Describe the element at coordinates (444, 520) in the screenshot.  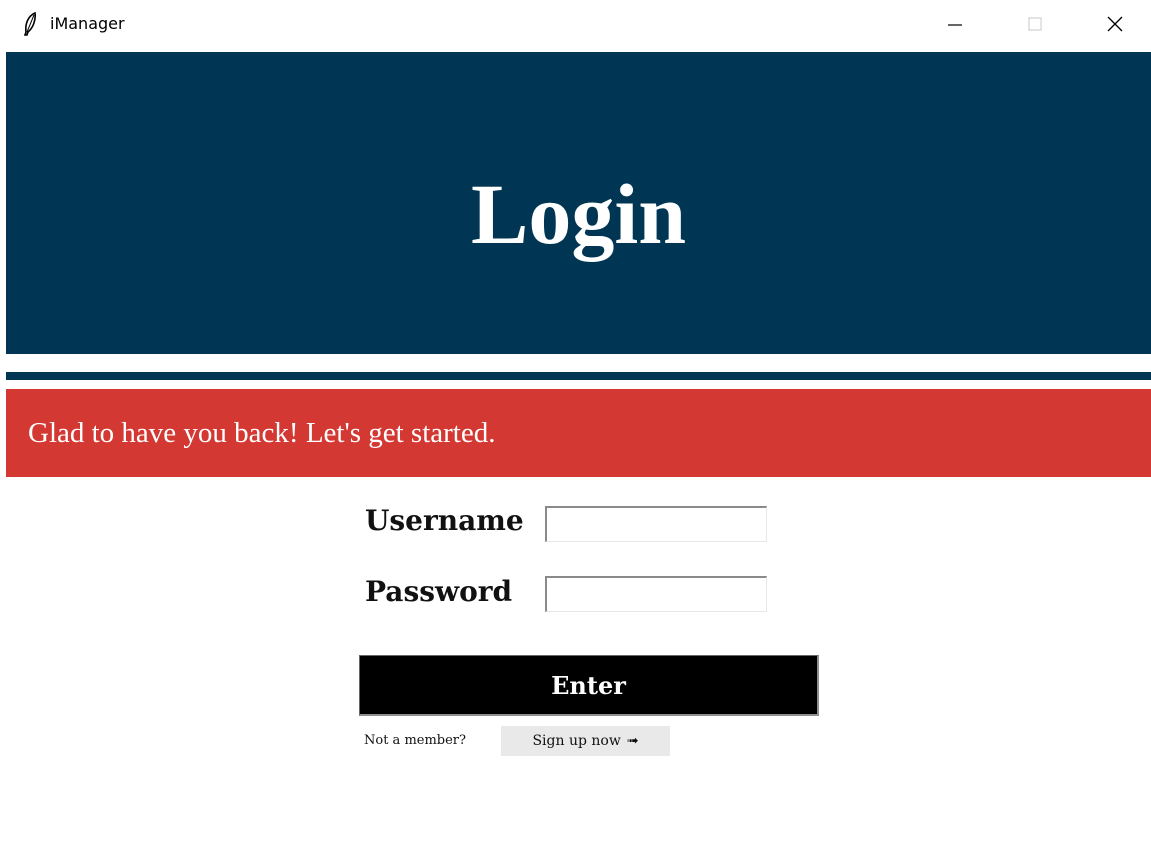
I see `username-label: Username` at that location.